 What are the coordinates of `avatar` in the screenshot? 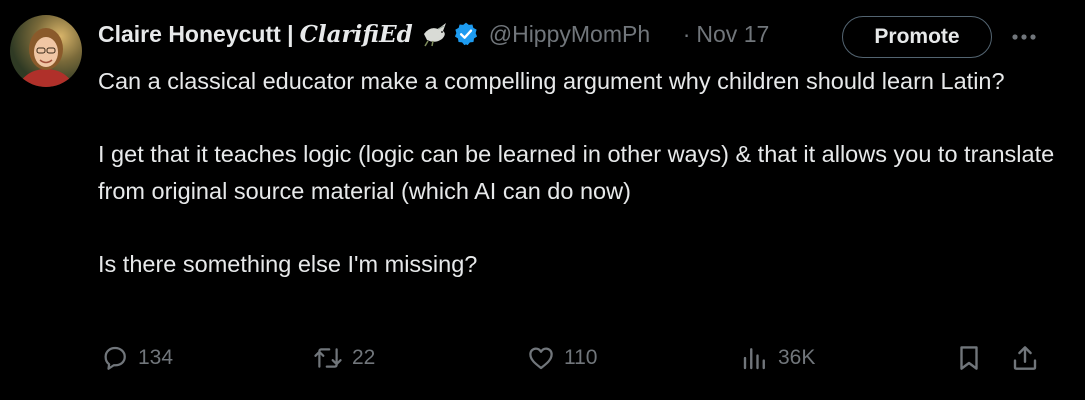 It's located at (46, 51).